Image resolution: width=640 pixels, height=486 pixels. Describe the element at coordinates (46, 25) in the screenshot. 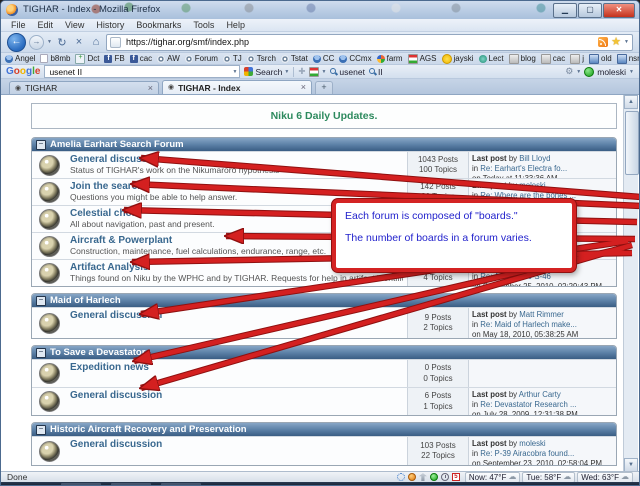

I see `menu-item-edit: Edit` at that location.